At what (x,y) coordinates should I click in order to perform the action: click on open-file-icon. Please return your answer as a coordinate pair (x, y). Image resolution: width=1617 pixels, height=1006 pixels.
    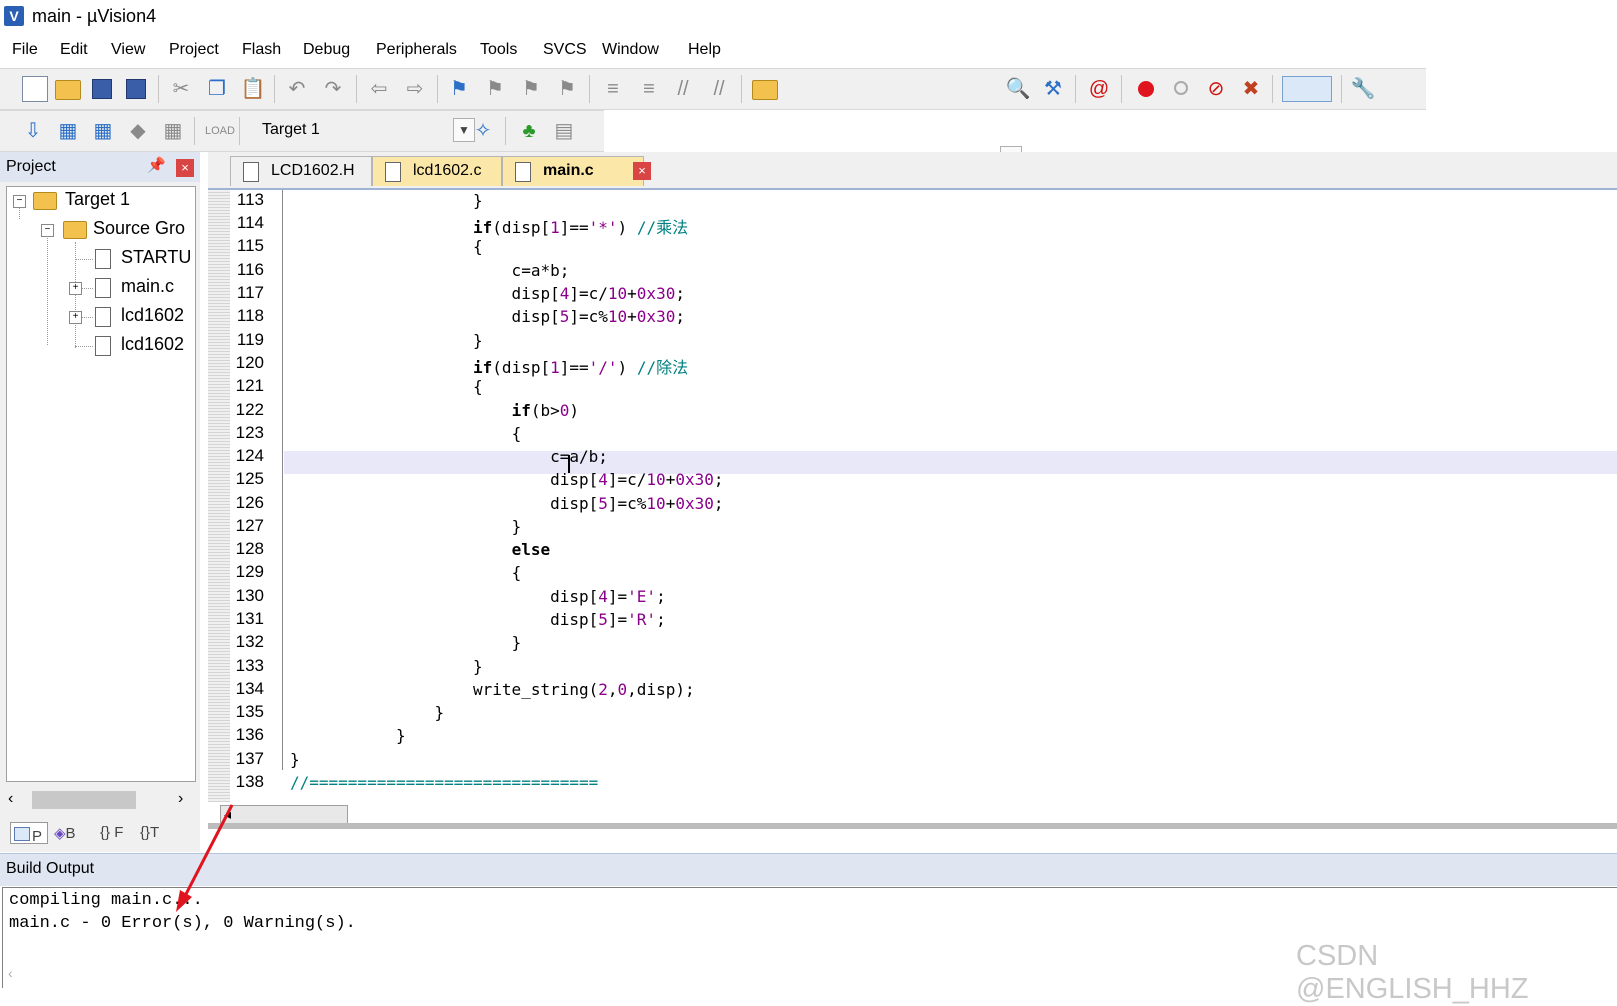
    Looking at the image, I should click on (68, 90).